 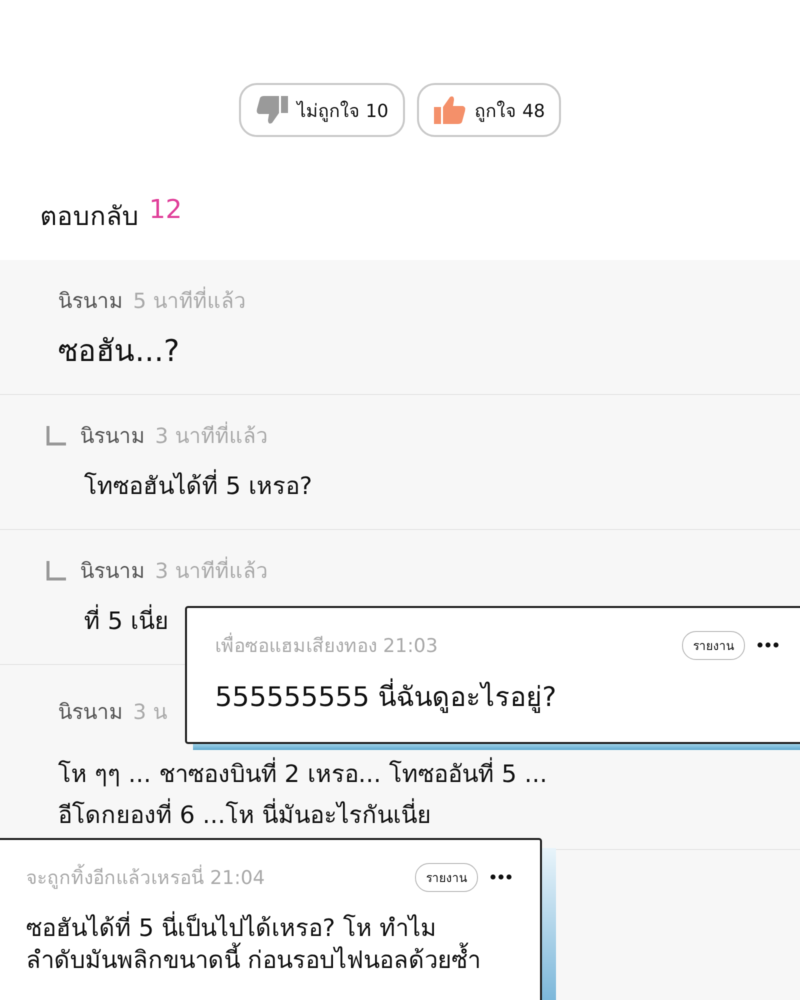 I want to click on comment-text: อีโดกยองที่ 6 ...โห นี่มันอะไรกันเนี่ย, so click(x=419, y=814).